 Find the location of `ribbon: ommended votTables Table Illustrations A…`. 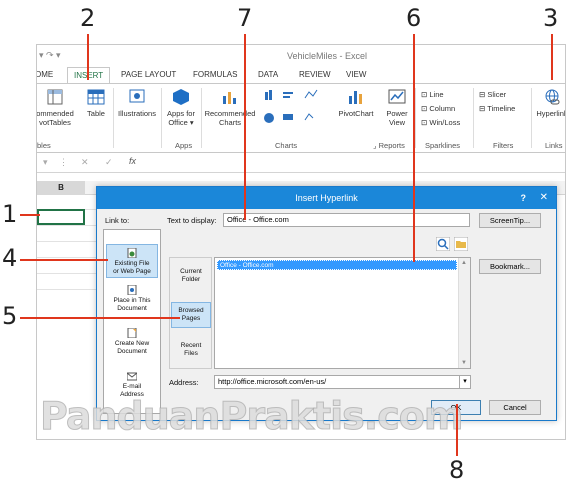

ribbon: ommended votTables Table Illustrations A… is located at coordinates (301, 118).